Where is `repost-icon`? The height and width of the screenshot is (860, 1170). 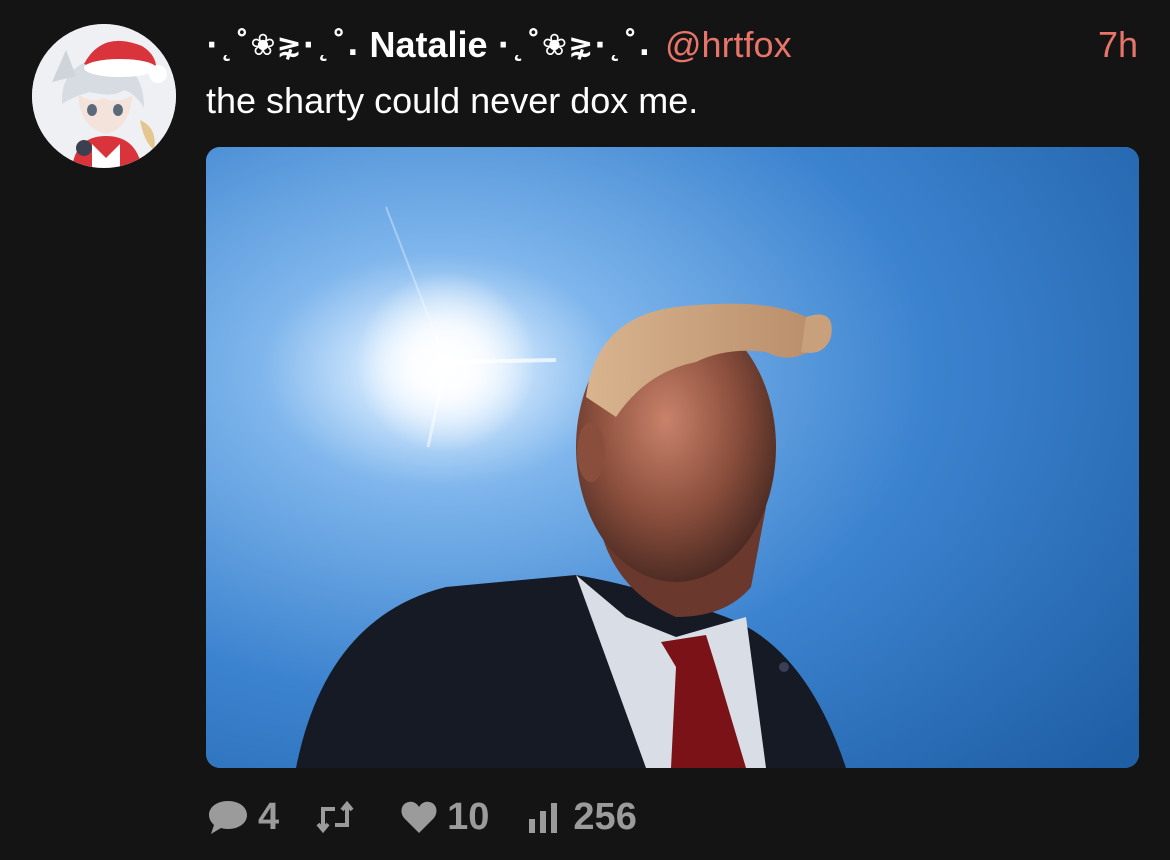 repost-icon is located at coordinates (335, 817).